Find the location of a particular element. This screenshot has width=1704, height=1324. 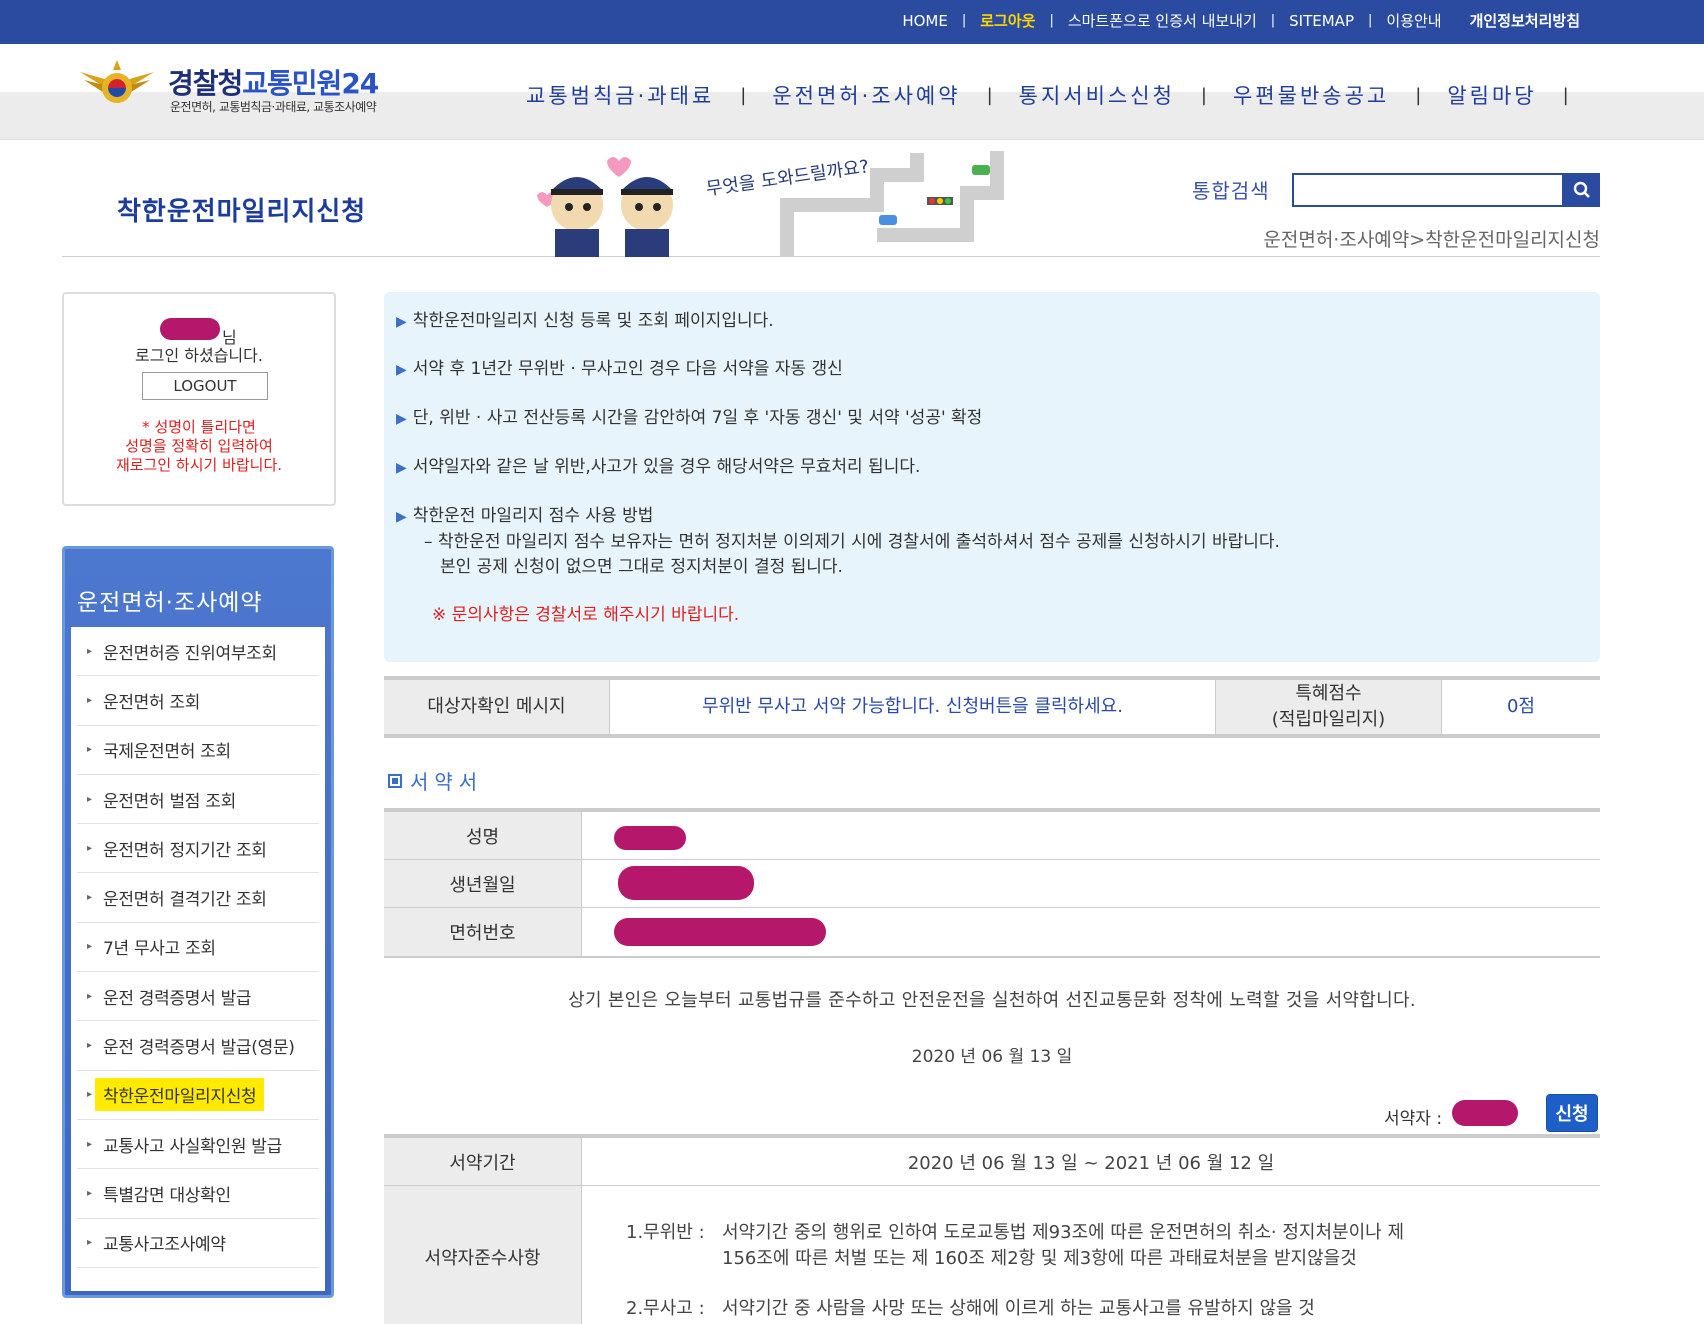

info-line: ▶ 착한운전마일리지 신청 등록 및 조회 페이지입니다. is located at coordinates (585, 321).